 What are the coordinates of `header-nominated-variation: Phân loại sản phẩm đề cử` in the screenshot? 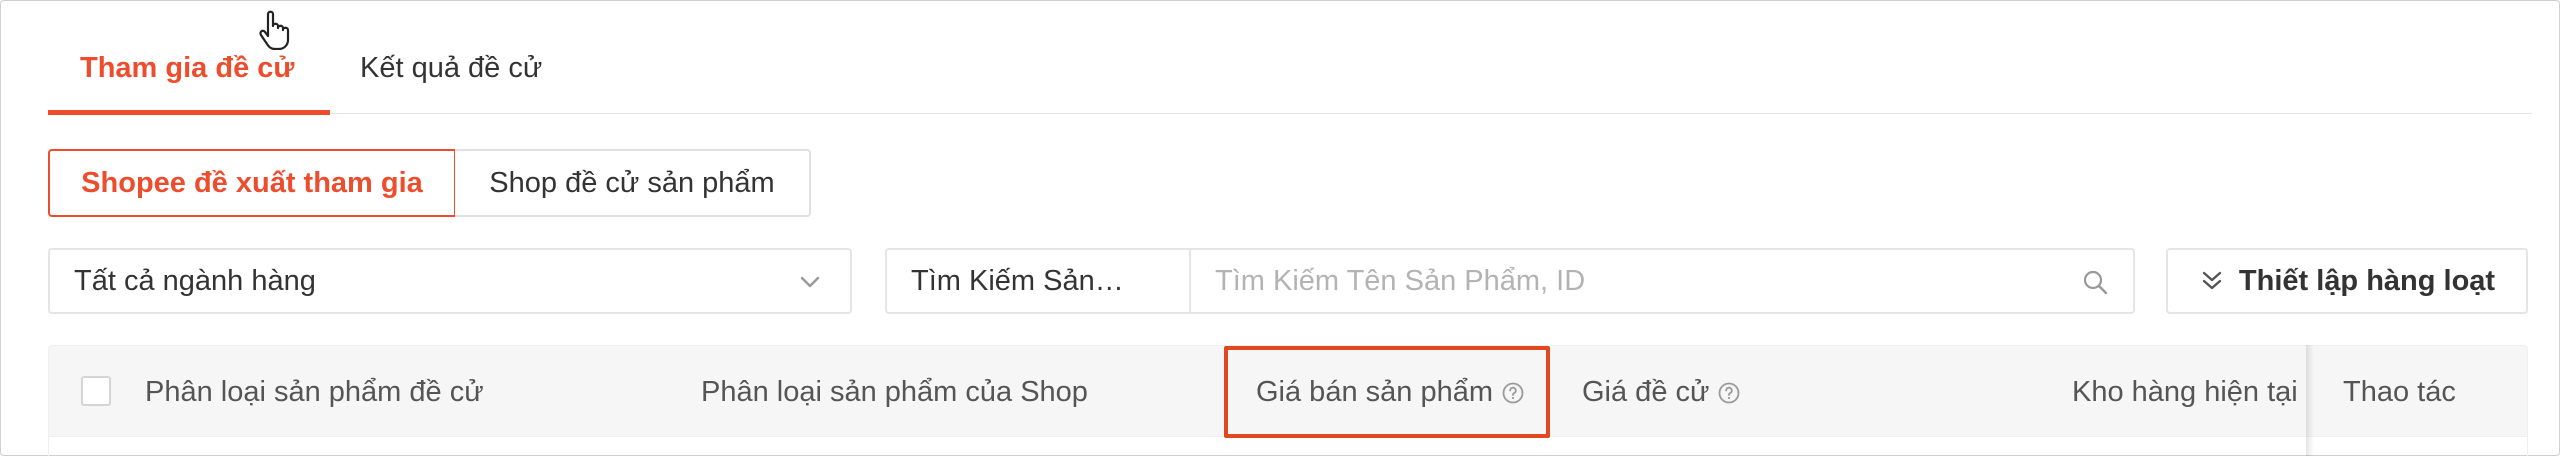 It's located at (314, 392).